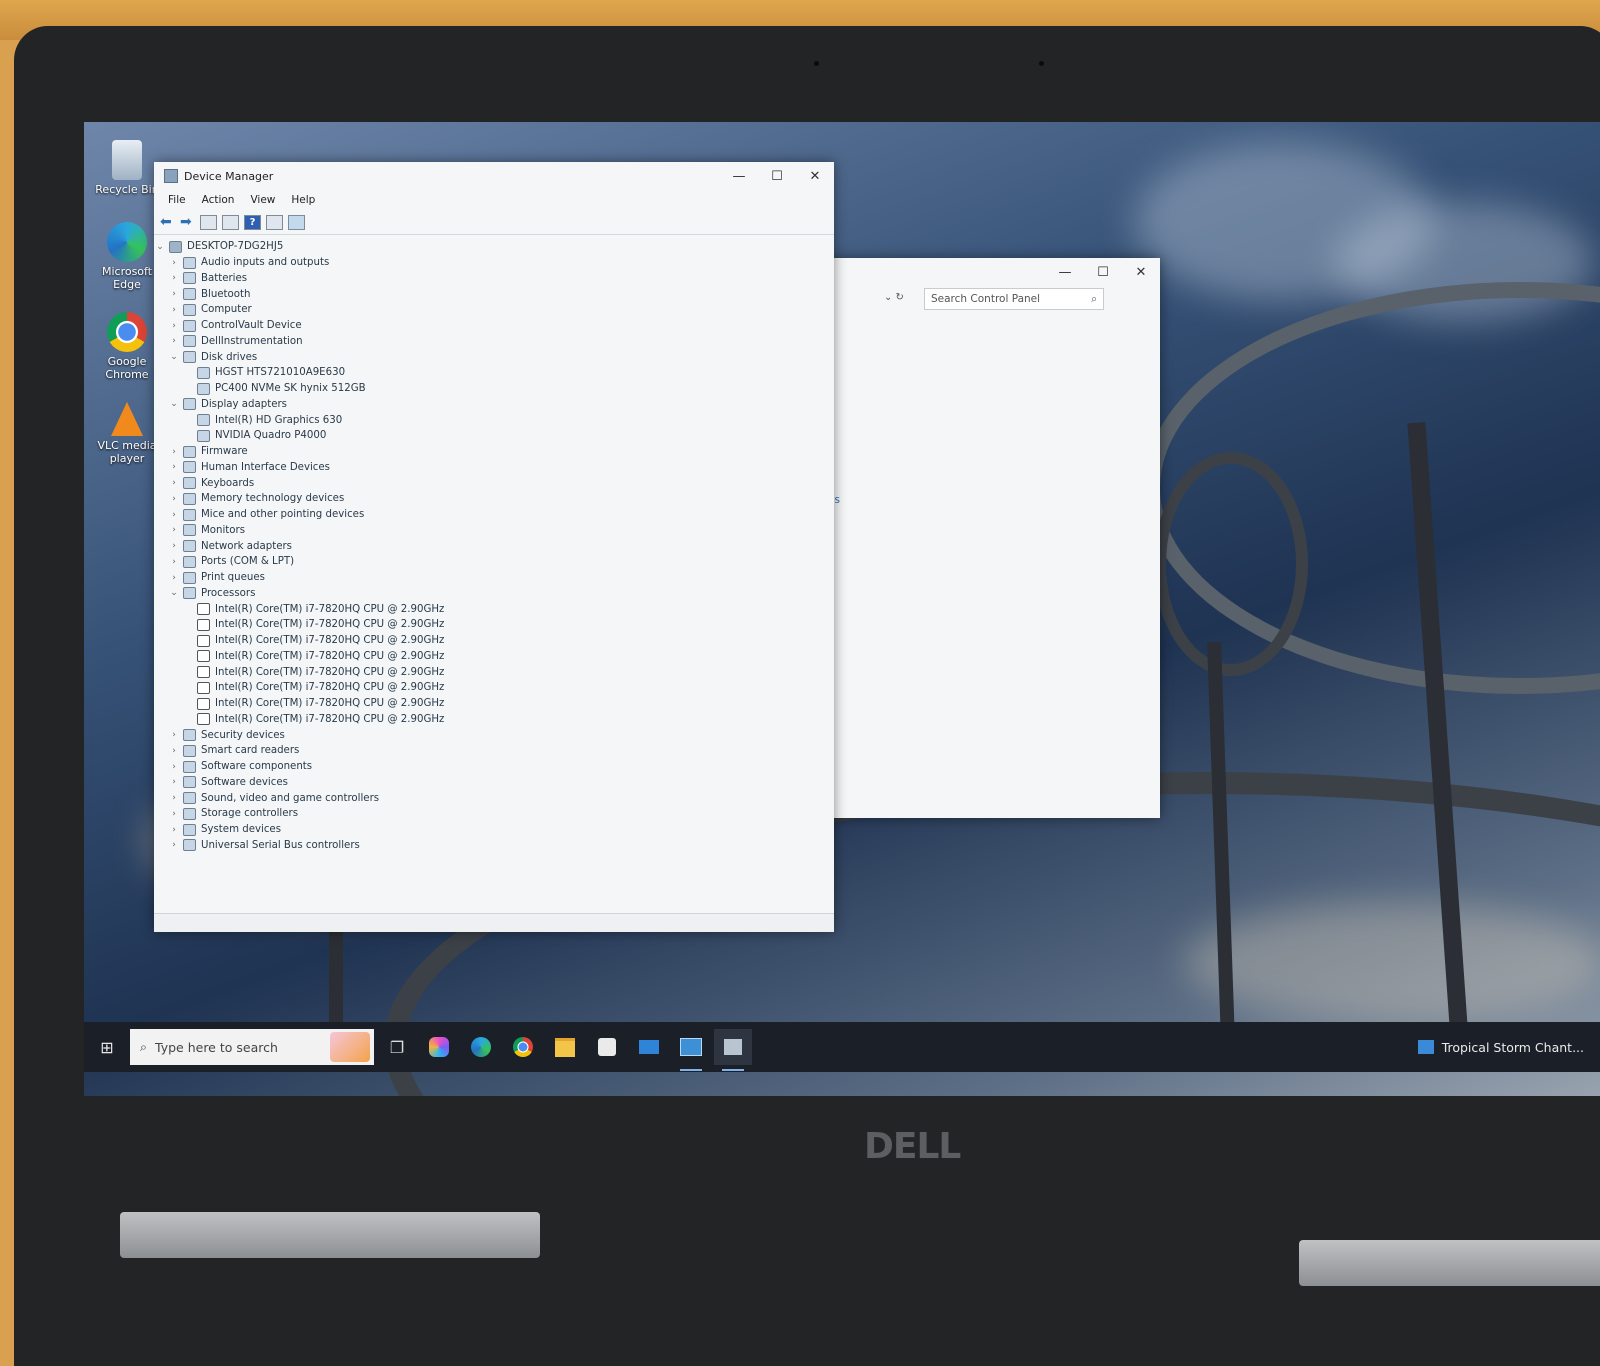  I want to click on tree-category: › Monitors, so click(494, 531).